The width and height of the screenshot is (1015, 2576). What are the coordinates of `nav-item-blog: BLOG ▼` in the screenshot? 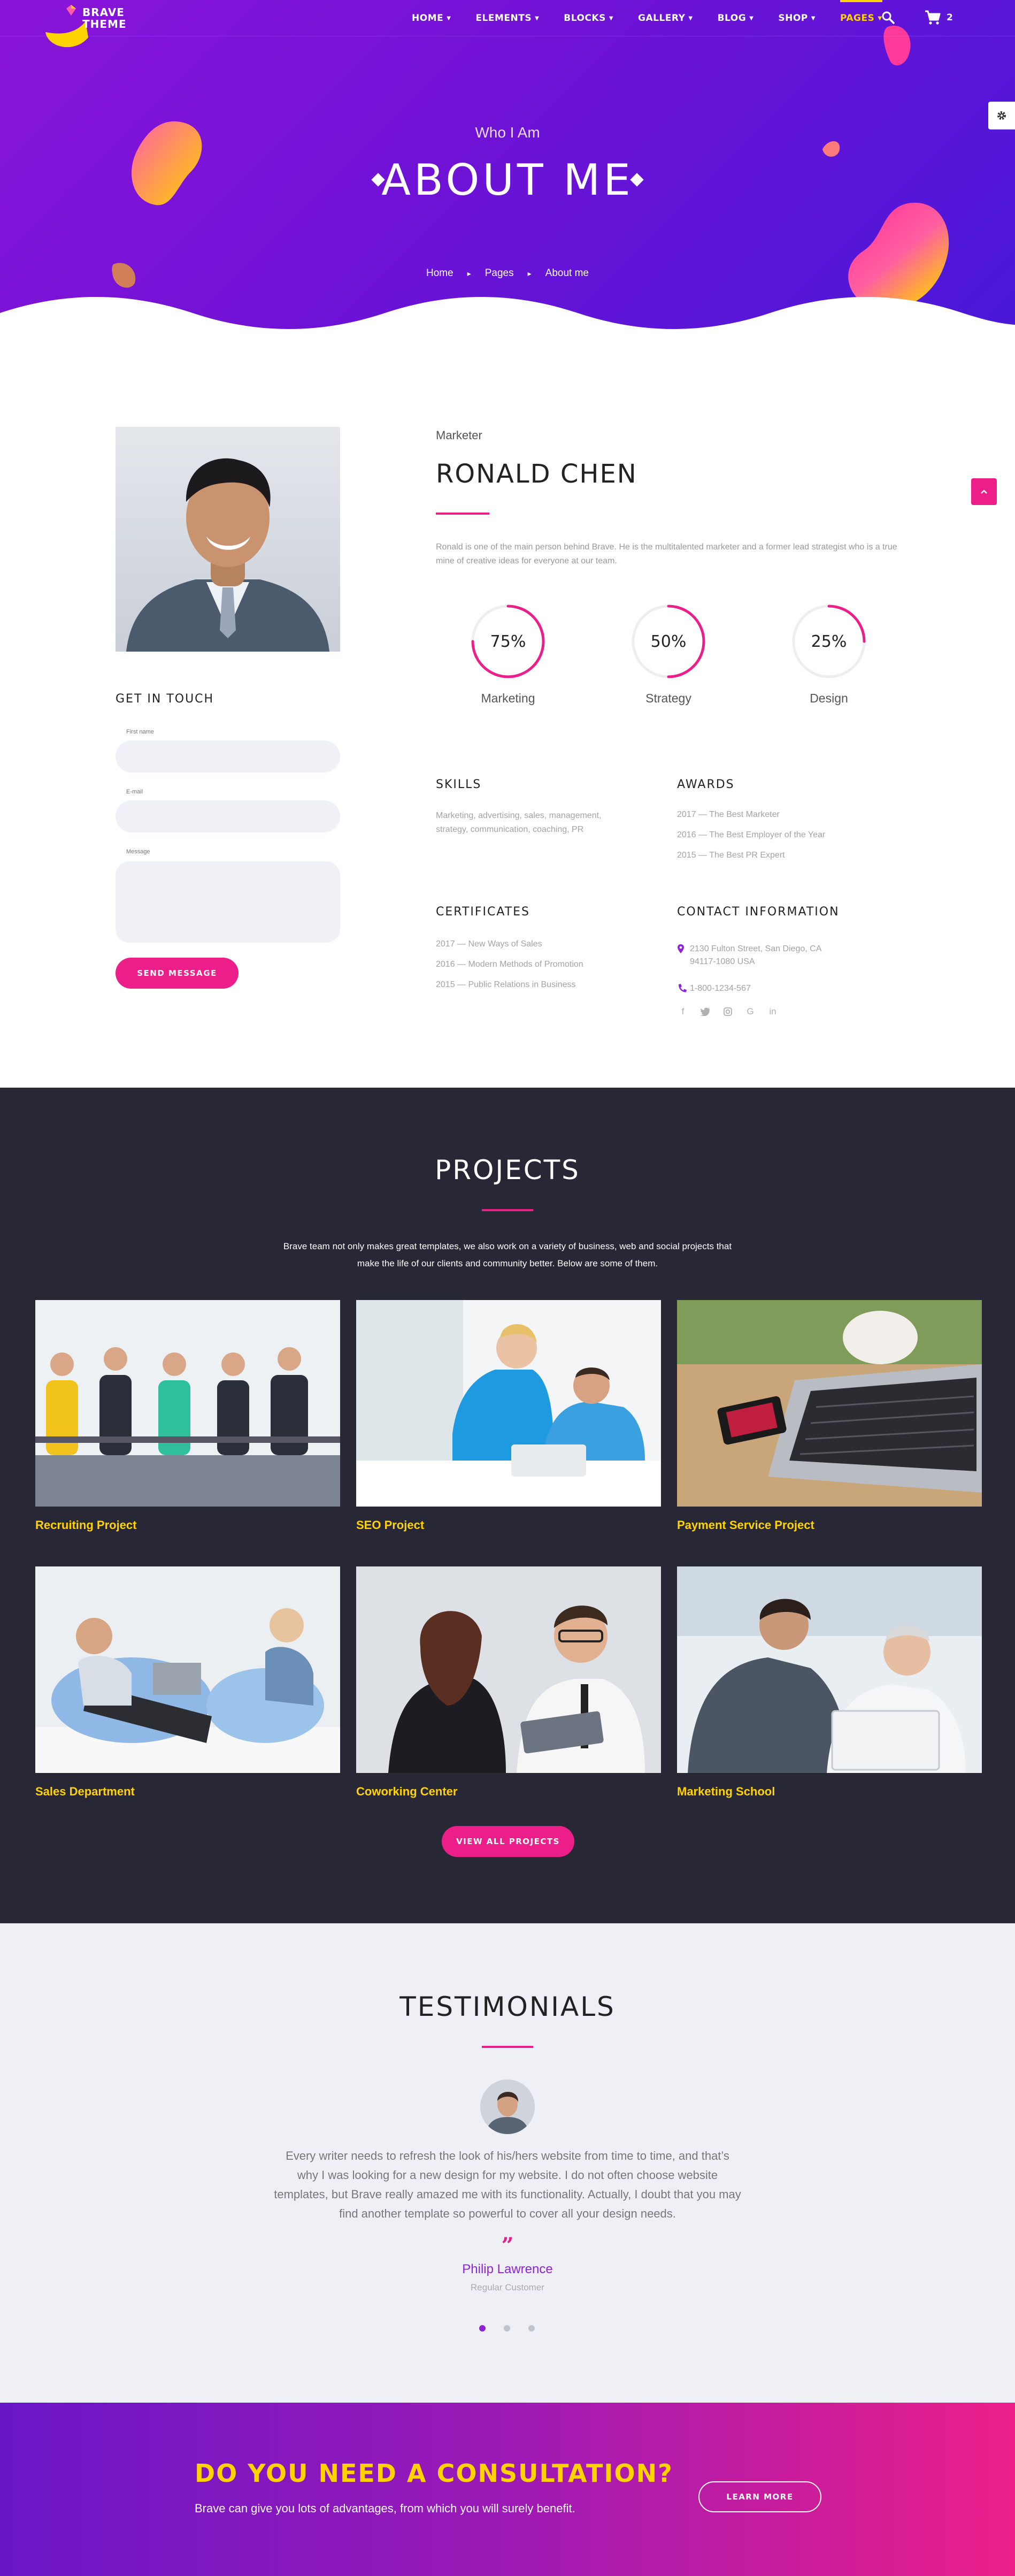 It's located at (736, 18).